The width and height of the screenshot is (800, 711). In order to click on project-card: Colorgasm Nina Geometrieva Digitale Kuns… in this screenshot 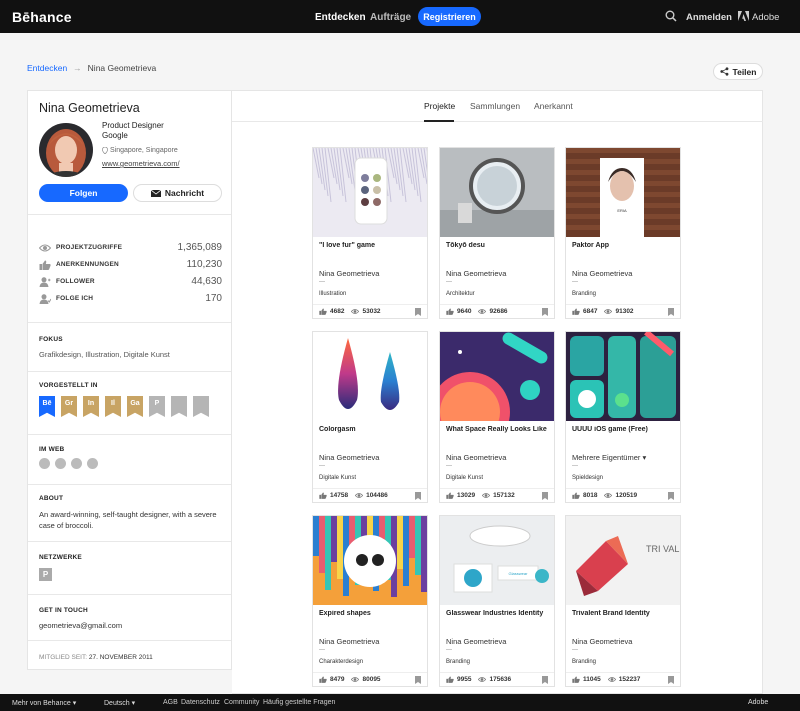, I will do `click(370, 417)`.